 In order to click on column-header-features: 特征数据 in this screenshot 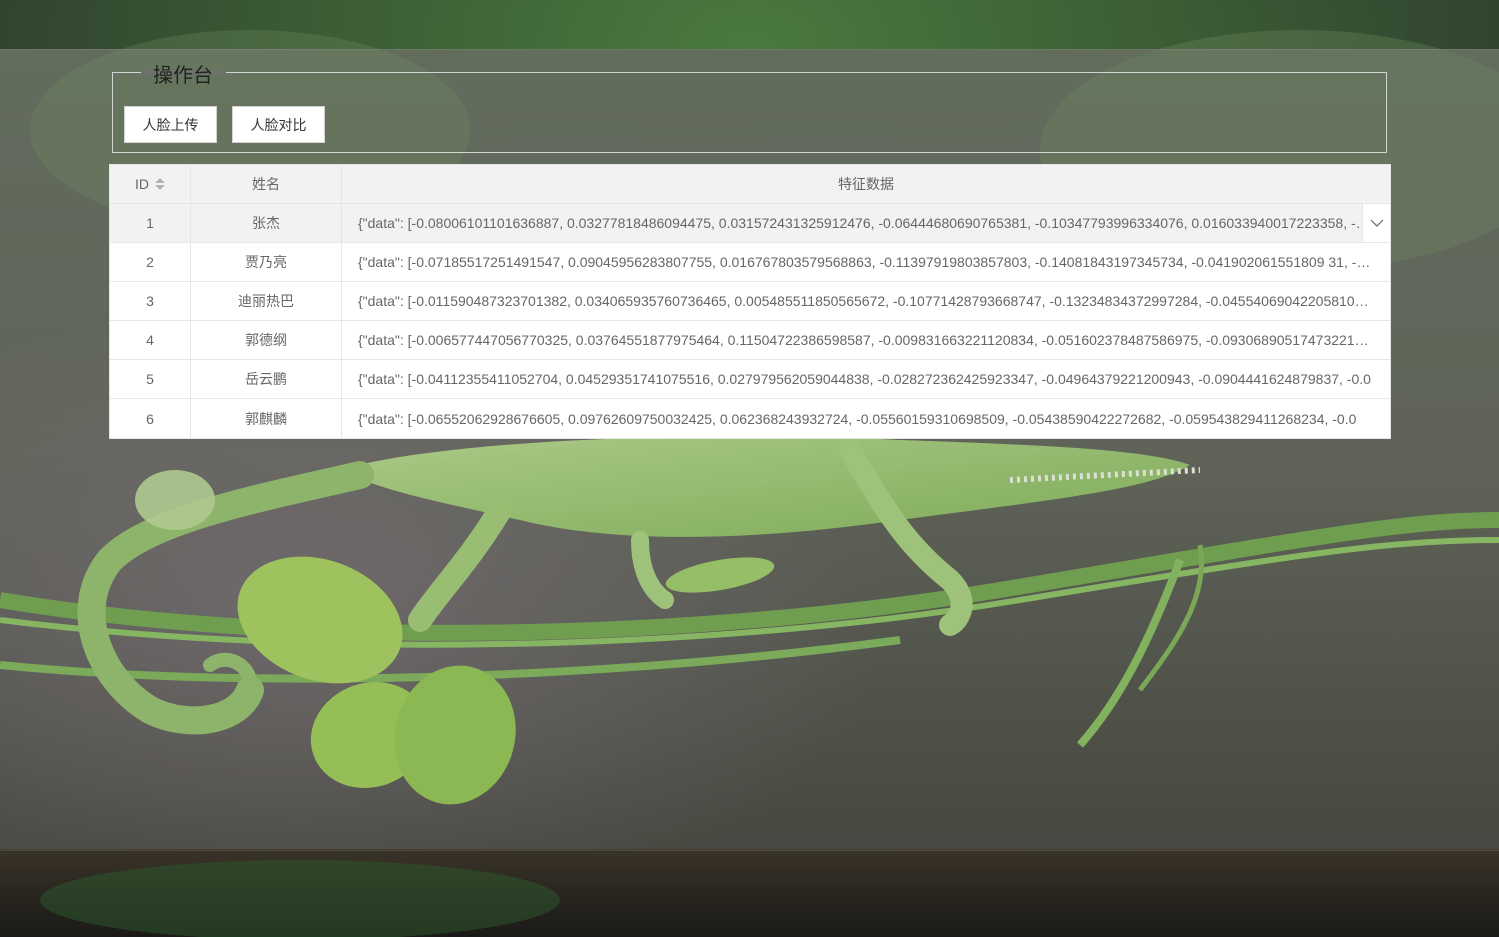, I will do `click(866, 184)`.